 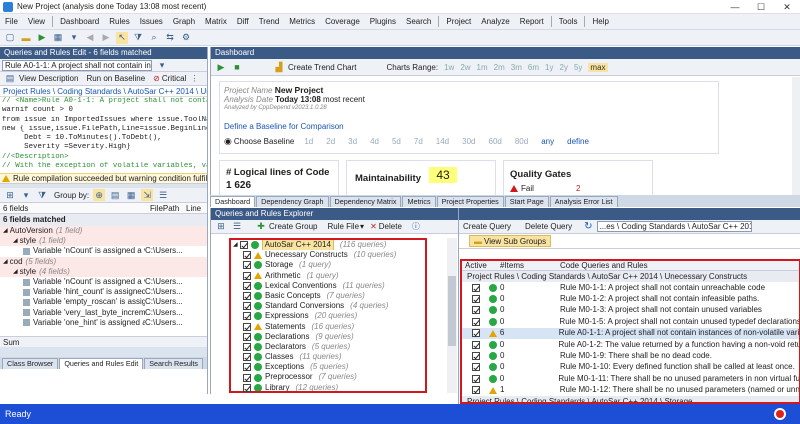 I want to click on col-fields: 6 fields, so click(x=75, y=208).